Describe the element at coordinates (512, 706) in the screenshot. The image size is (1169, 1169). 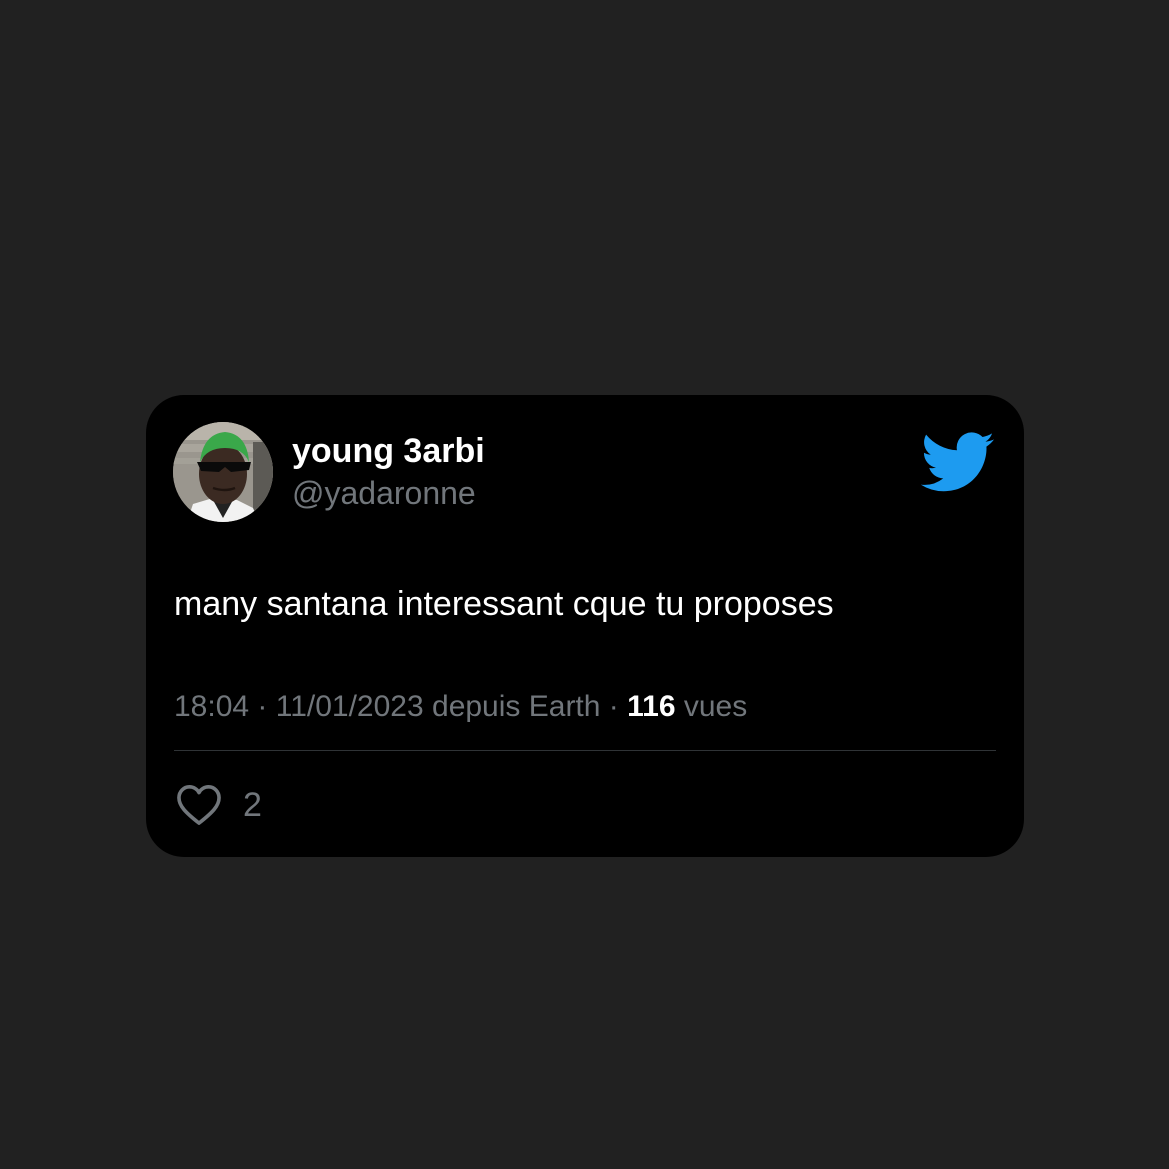
I see `tweet-source: depuis Earth` at that location.